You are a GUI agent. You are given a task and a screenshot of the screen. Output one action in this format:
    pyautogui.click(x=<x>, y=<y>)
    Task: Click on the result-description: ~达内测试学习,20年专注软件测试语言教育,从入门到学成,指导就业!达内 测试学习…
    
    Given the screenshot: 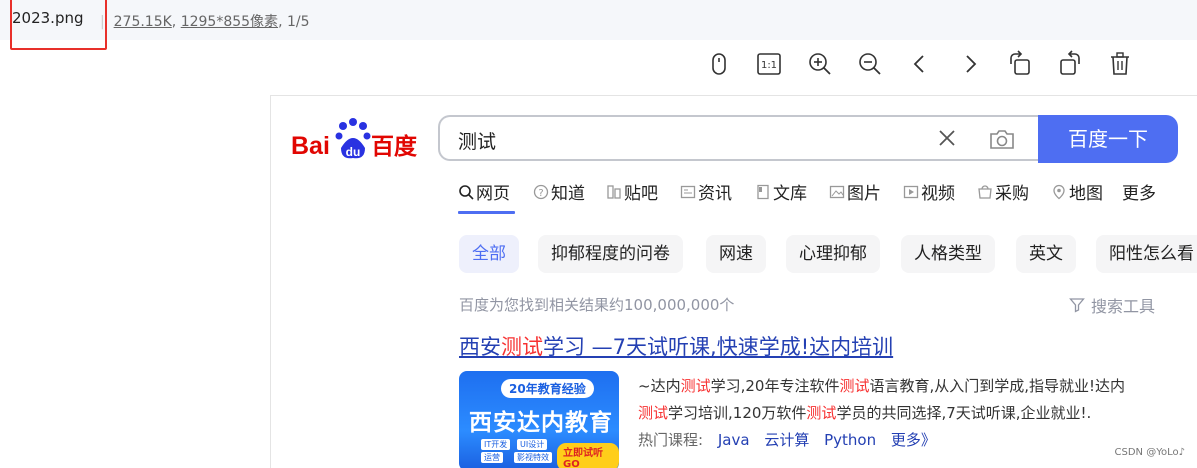 What is the action you would take?
    pyautogui.click(x=882, y=399)
    